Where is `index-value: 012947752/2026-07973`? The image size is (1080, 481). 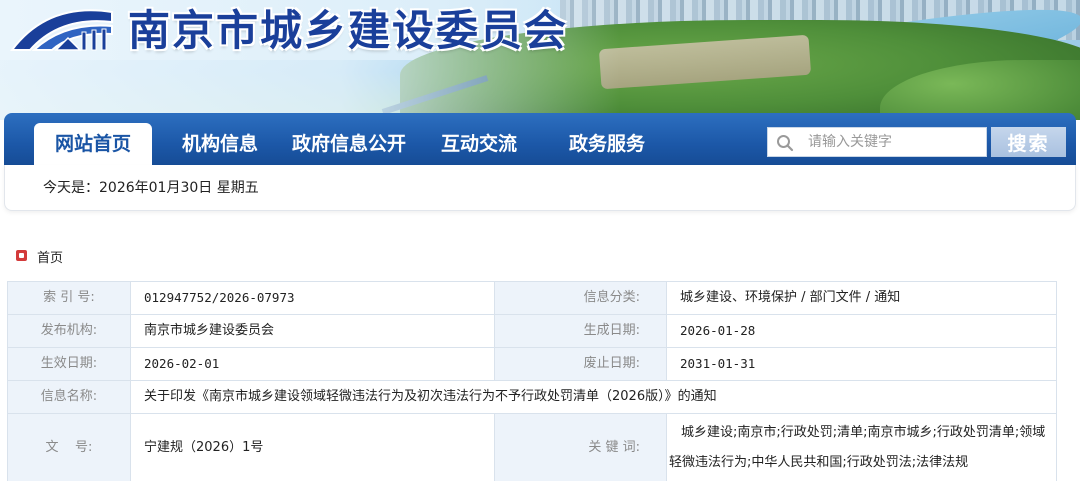
index-value: 012947752/2026-07973 is located at coordinates (312, 298).